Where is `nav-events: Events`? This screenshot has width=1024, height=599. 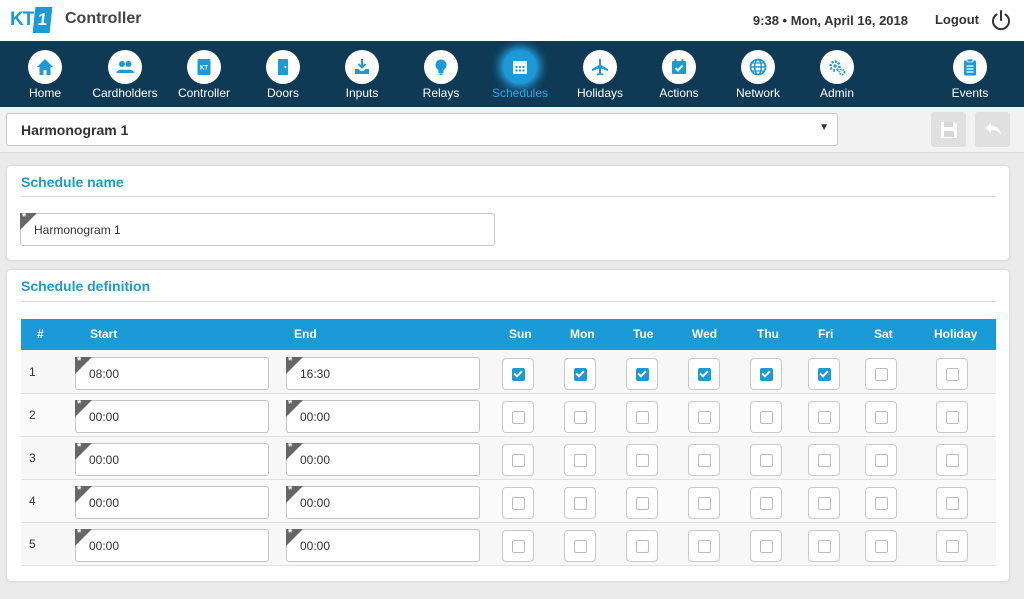
nav-events: Events is located at coordinates (970, 74).